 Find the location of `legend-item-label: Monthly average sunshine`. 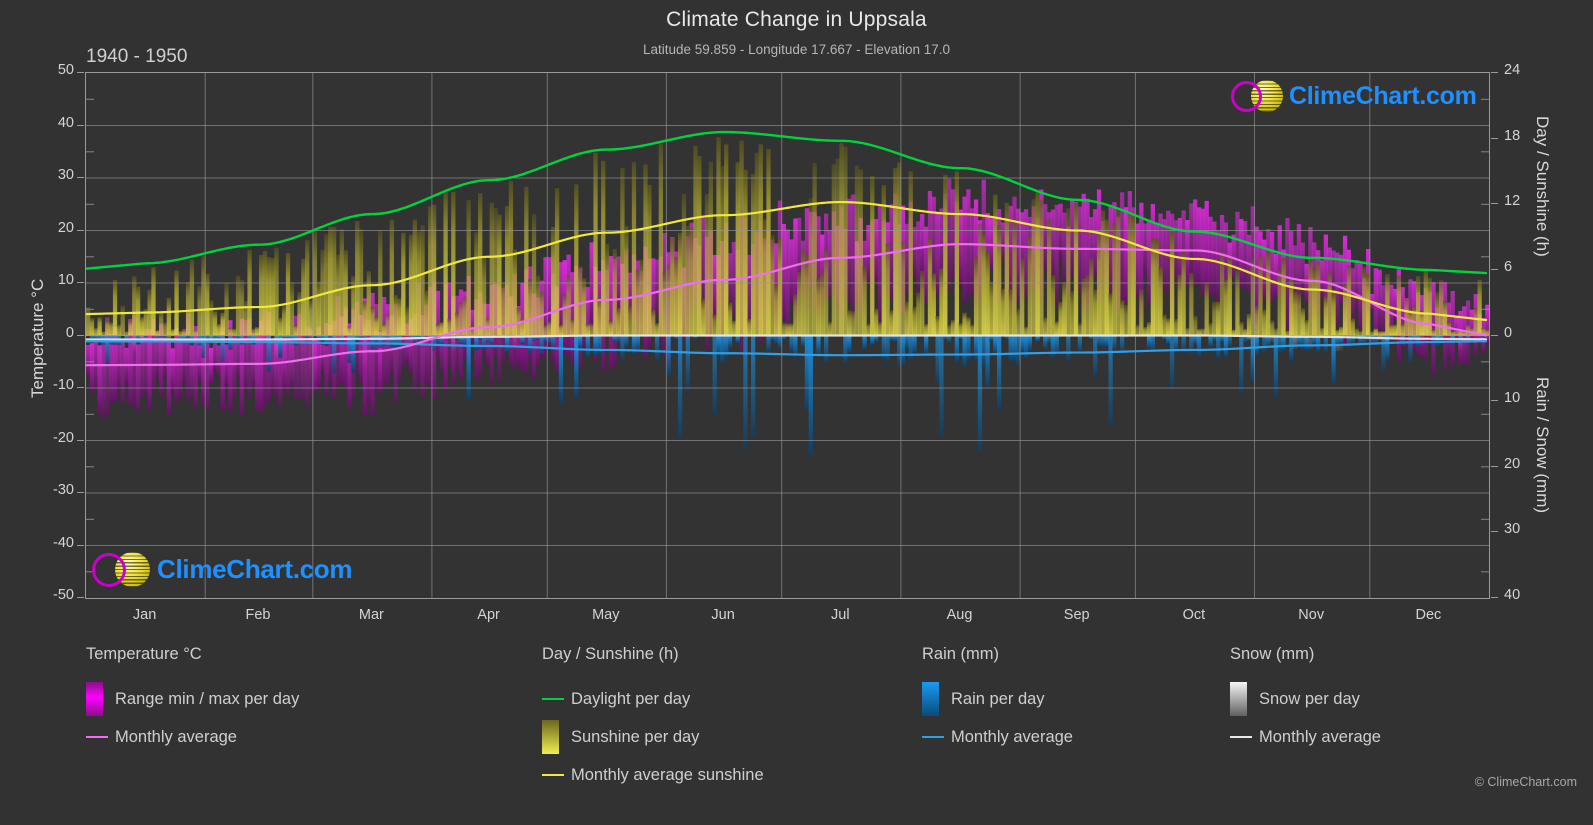

legend-item-label: Monthly average sunshine is located at coordinates (667, 774).